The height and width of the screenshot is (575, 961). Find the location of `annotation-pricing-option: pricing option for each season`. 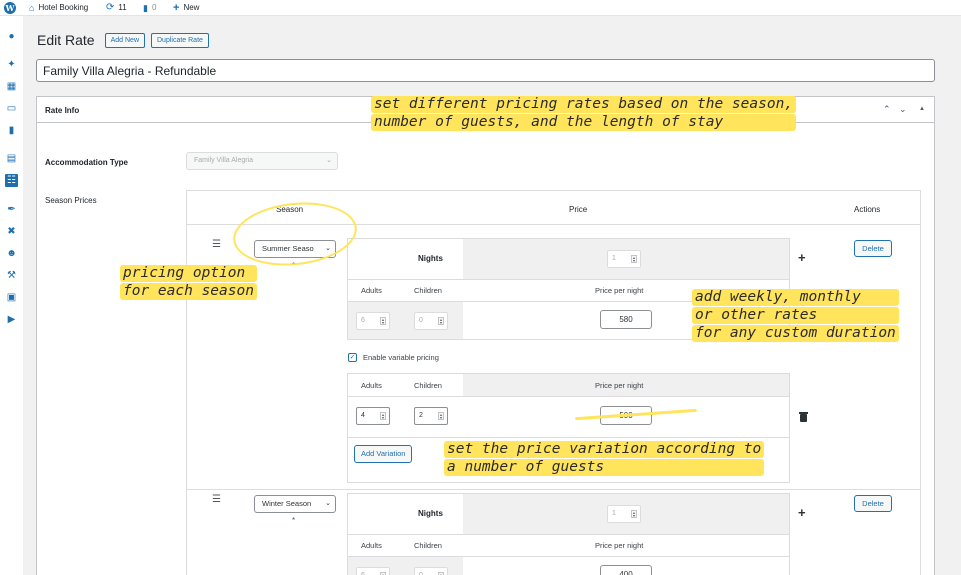

annotation-pricing-option: pricing option for each season is located at coordinates (188, 283).